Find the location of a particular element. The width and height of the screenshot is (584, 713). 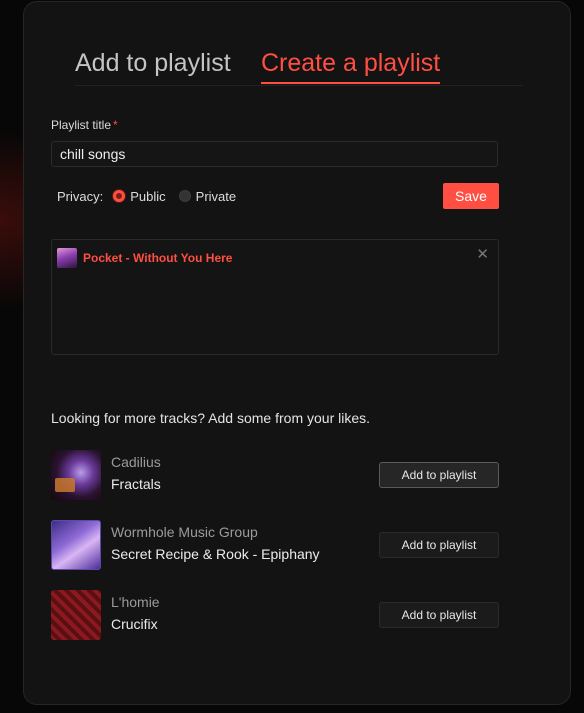

playlist-tabs: Add to playlist Create a playlist is located at coordinates (299, 66).